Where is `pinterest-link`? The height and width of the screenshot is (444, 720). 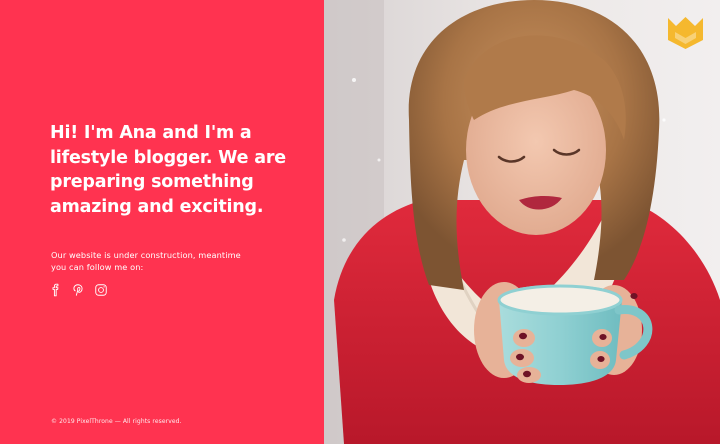
pinterest-link is located at coordinates (78, 290).